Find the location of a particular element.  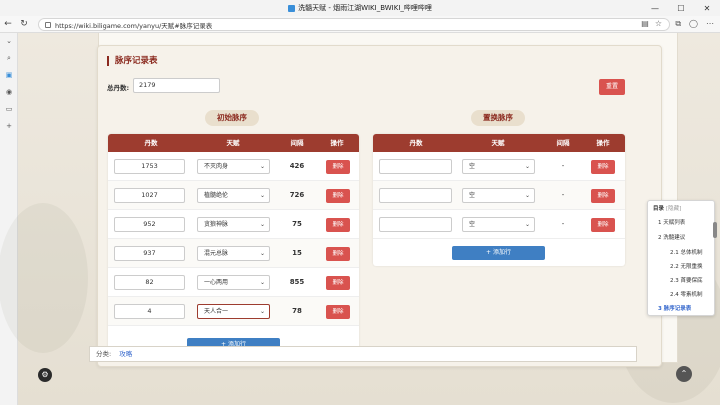

table-row: 82 一心两用 ⌄ 855 删除 is located at coordinates (233, 282).